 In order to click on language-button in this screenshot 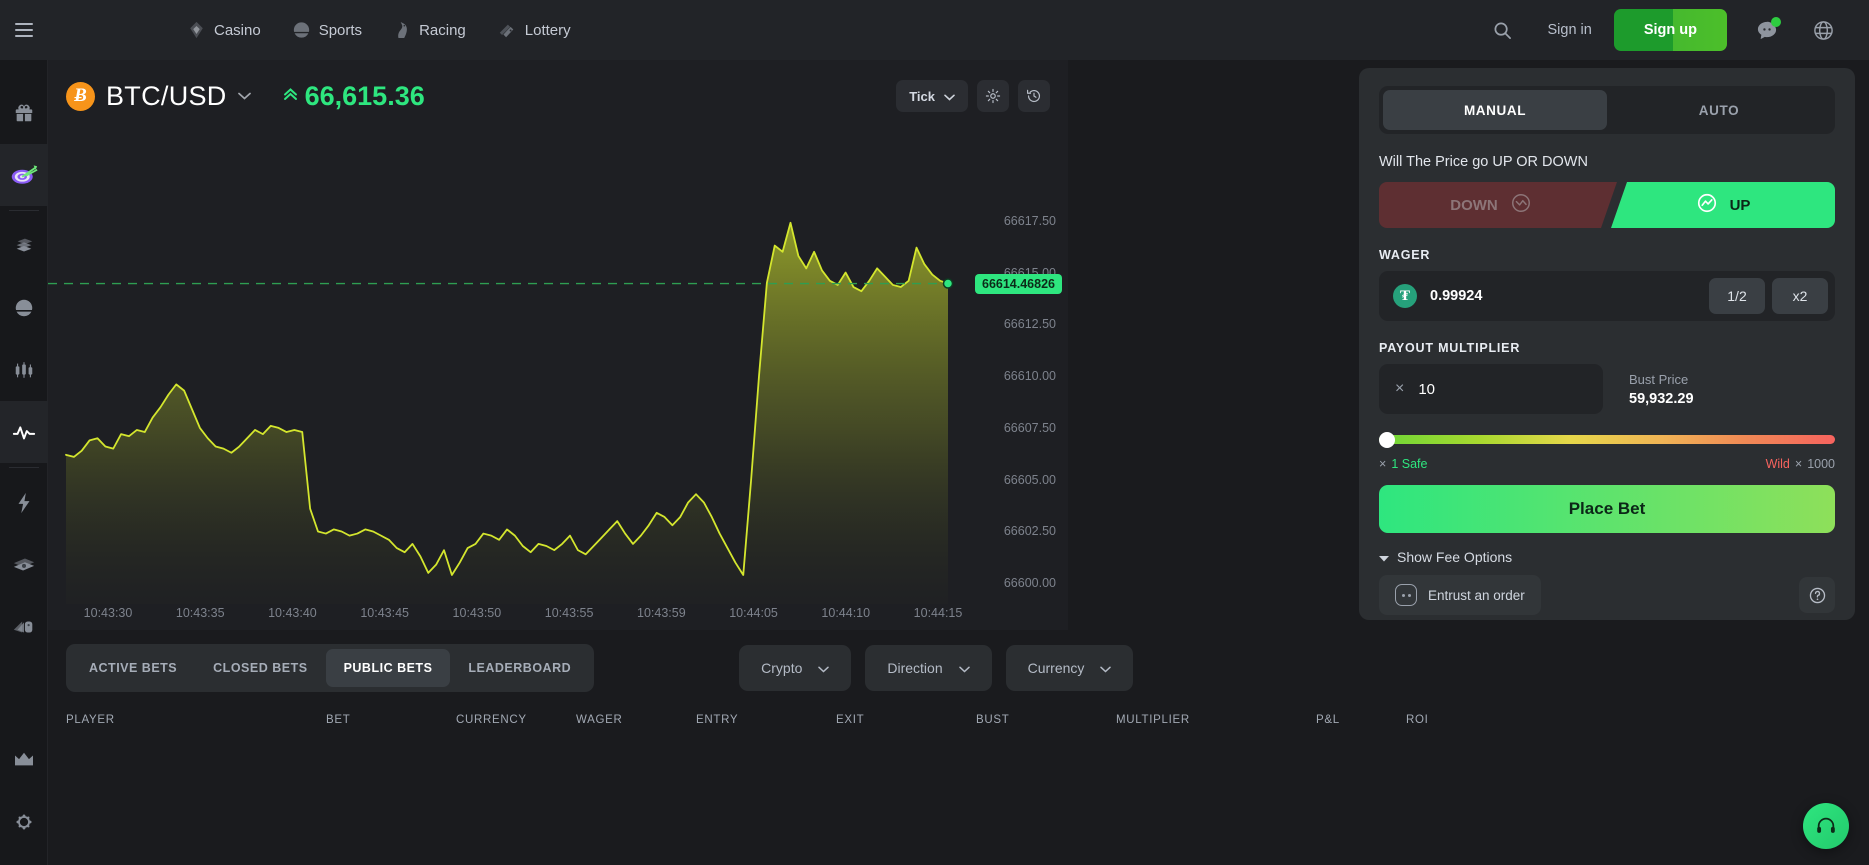, I will do `click(1823, 30)`.